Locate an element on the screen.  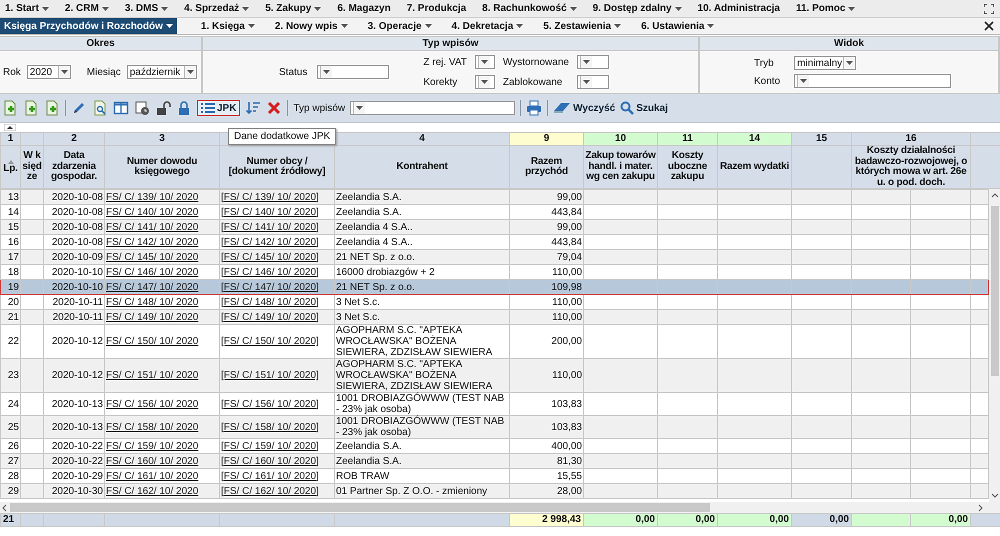
menu-item: 7. Produkcja is located at coordinates (436, 8).